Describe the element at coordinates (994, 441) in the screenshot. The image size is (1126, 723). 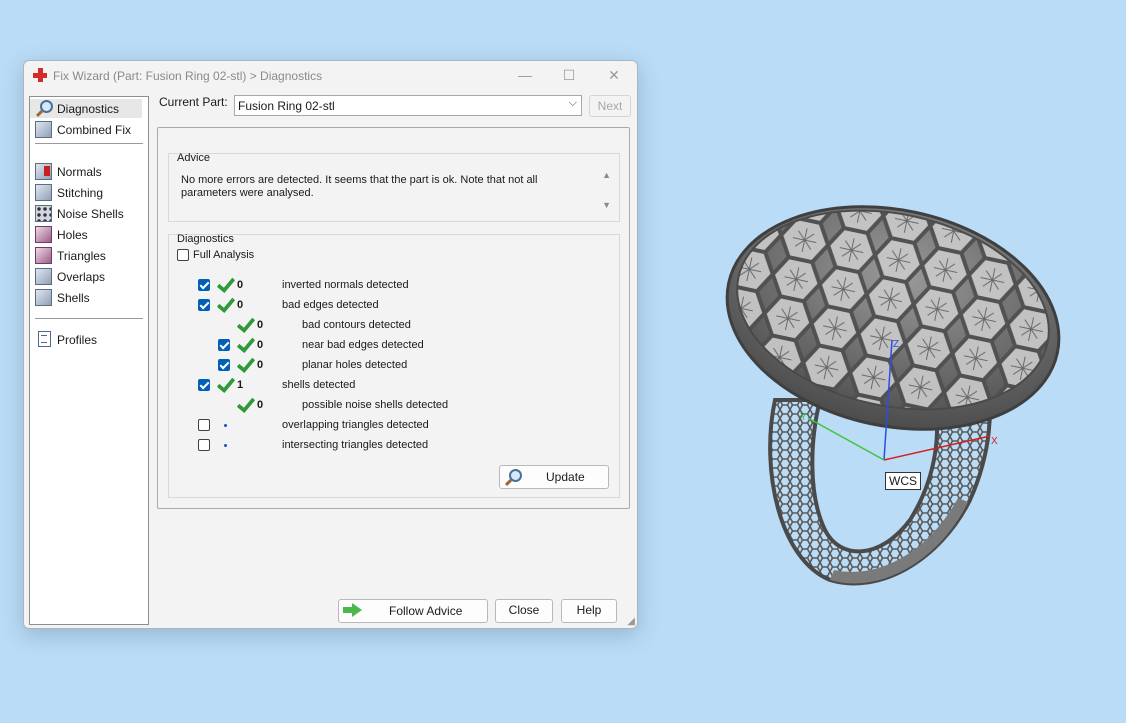
I see `axis-x-label: X` at that location.